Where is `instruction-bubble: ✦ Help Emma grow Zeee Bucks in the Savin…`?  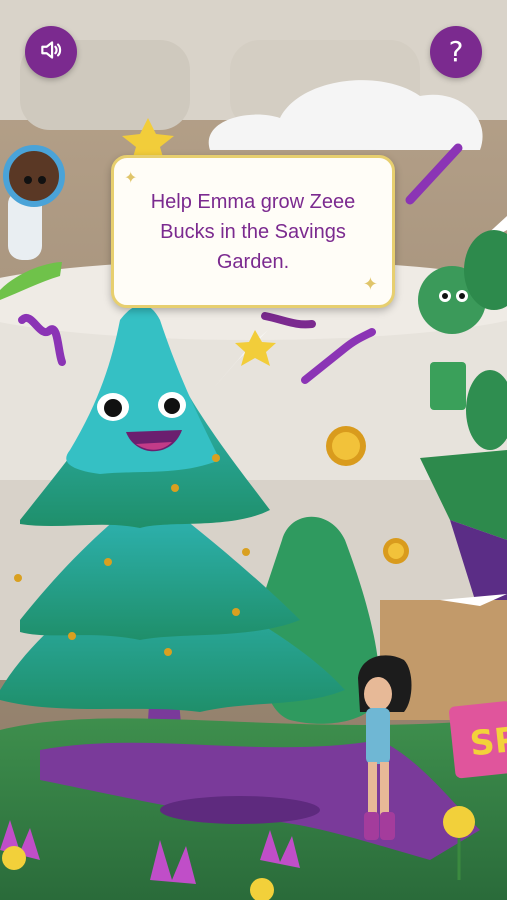 instruction-bubble: ✦ Help Emma grow Zeee Bucks in the Savin… is located at coordinates (253, 231).